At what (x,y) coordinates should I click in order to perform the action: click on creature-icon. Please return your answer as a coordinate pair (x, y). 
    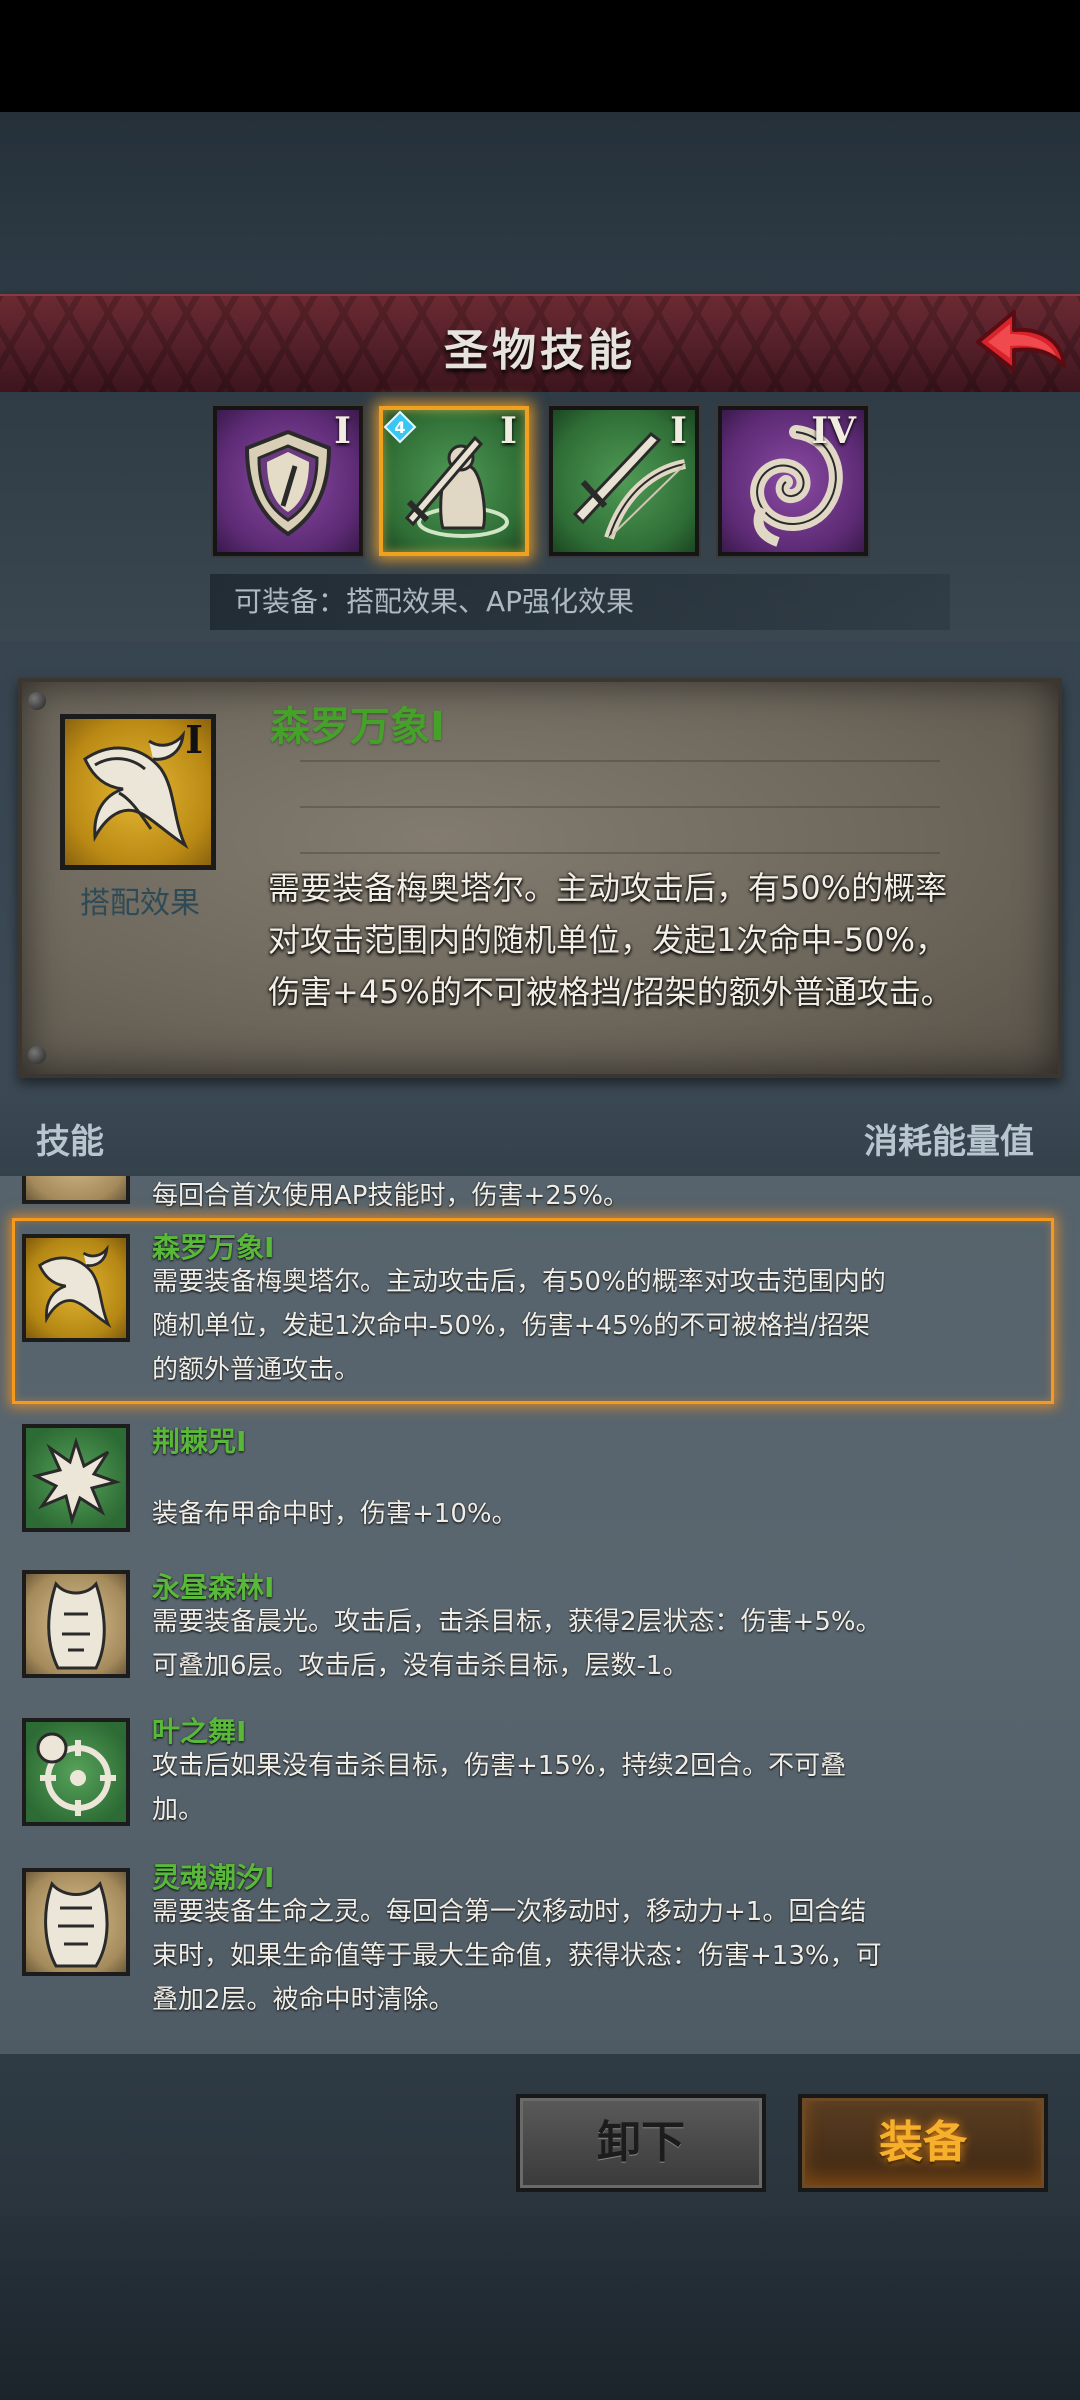
    Looking at the image, I should click on (76, 1625).